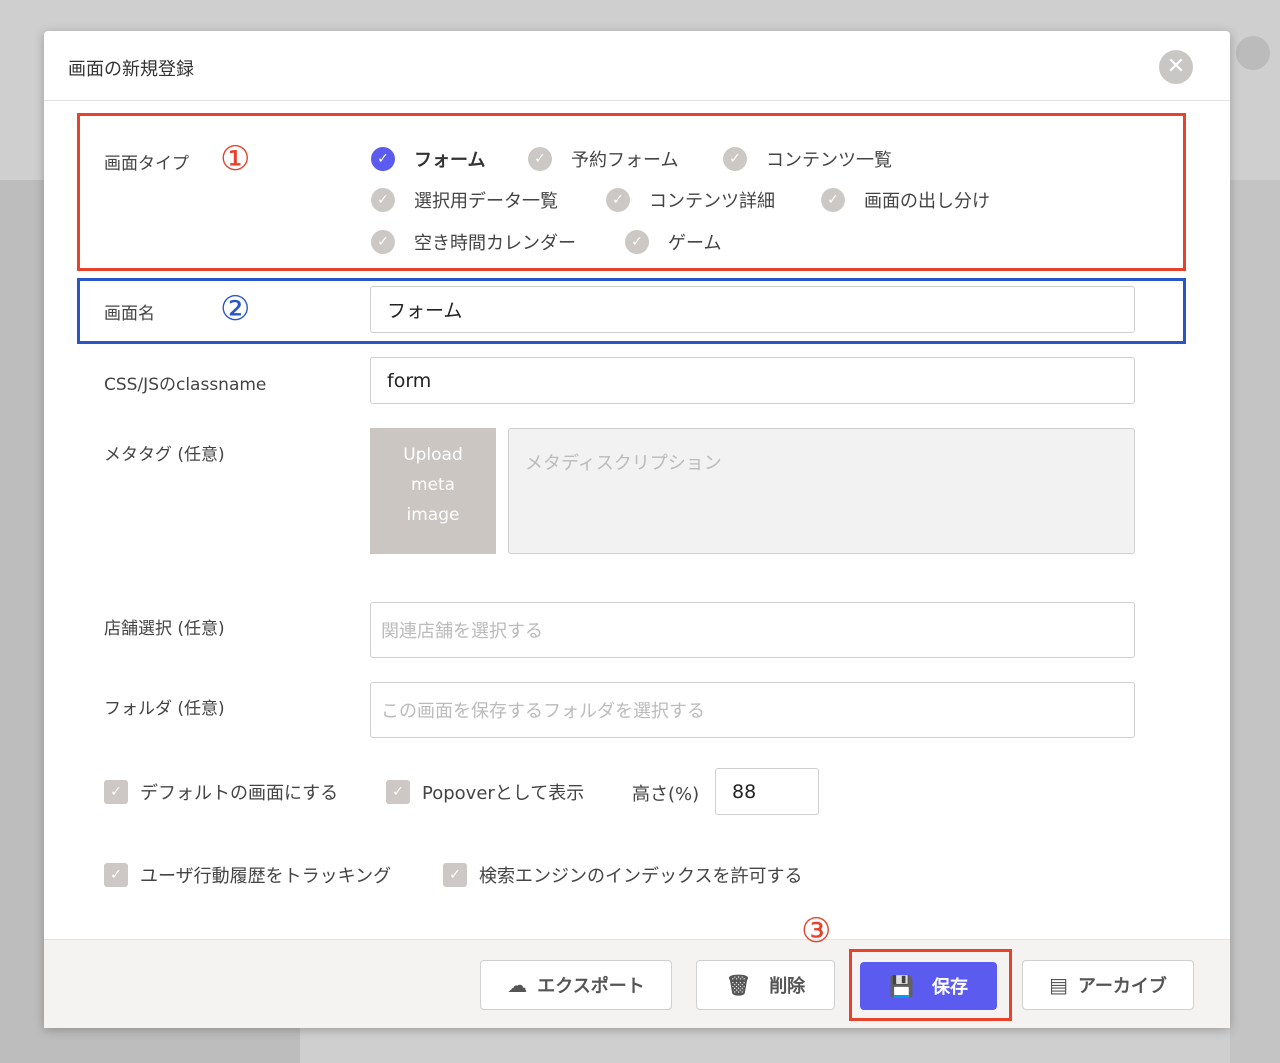 The height and width of the screenshot is (1063, 1280). I want to click on screen-type-option-label: 予約フォーム, so click(625, 160).